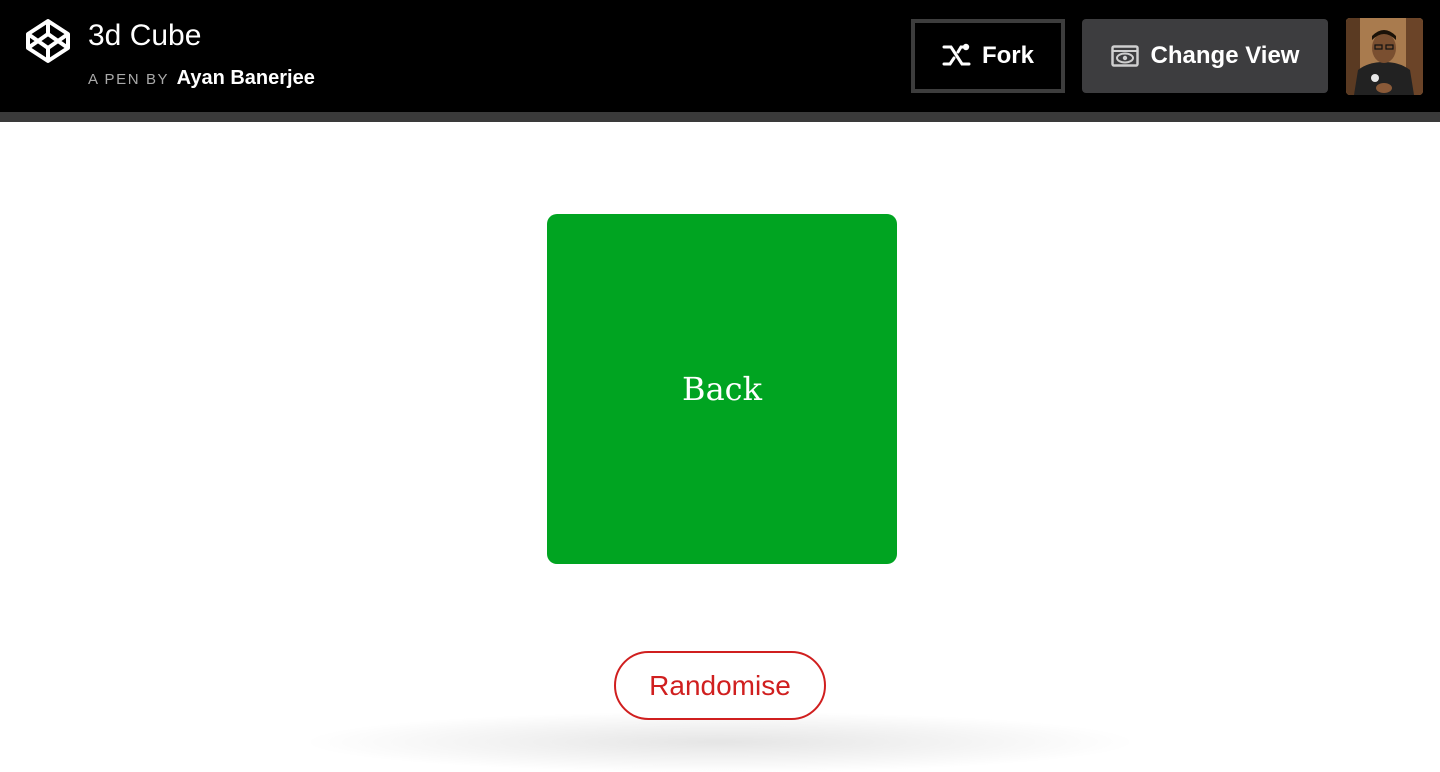 The image size is (1440, 772). I want to click on fork-label: Fork, so click(1007, 55).